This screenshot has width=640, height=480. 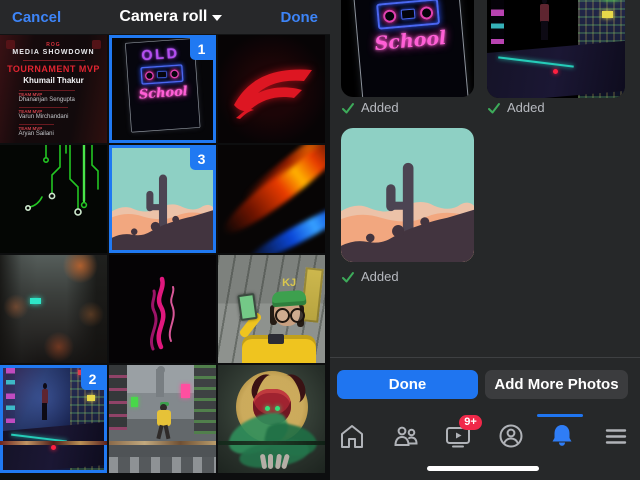 What do you see at coordinates (53, 44) in the screenshot?
I see `poster-logos` at bounding box center [53, 44].